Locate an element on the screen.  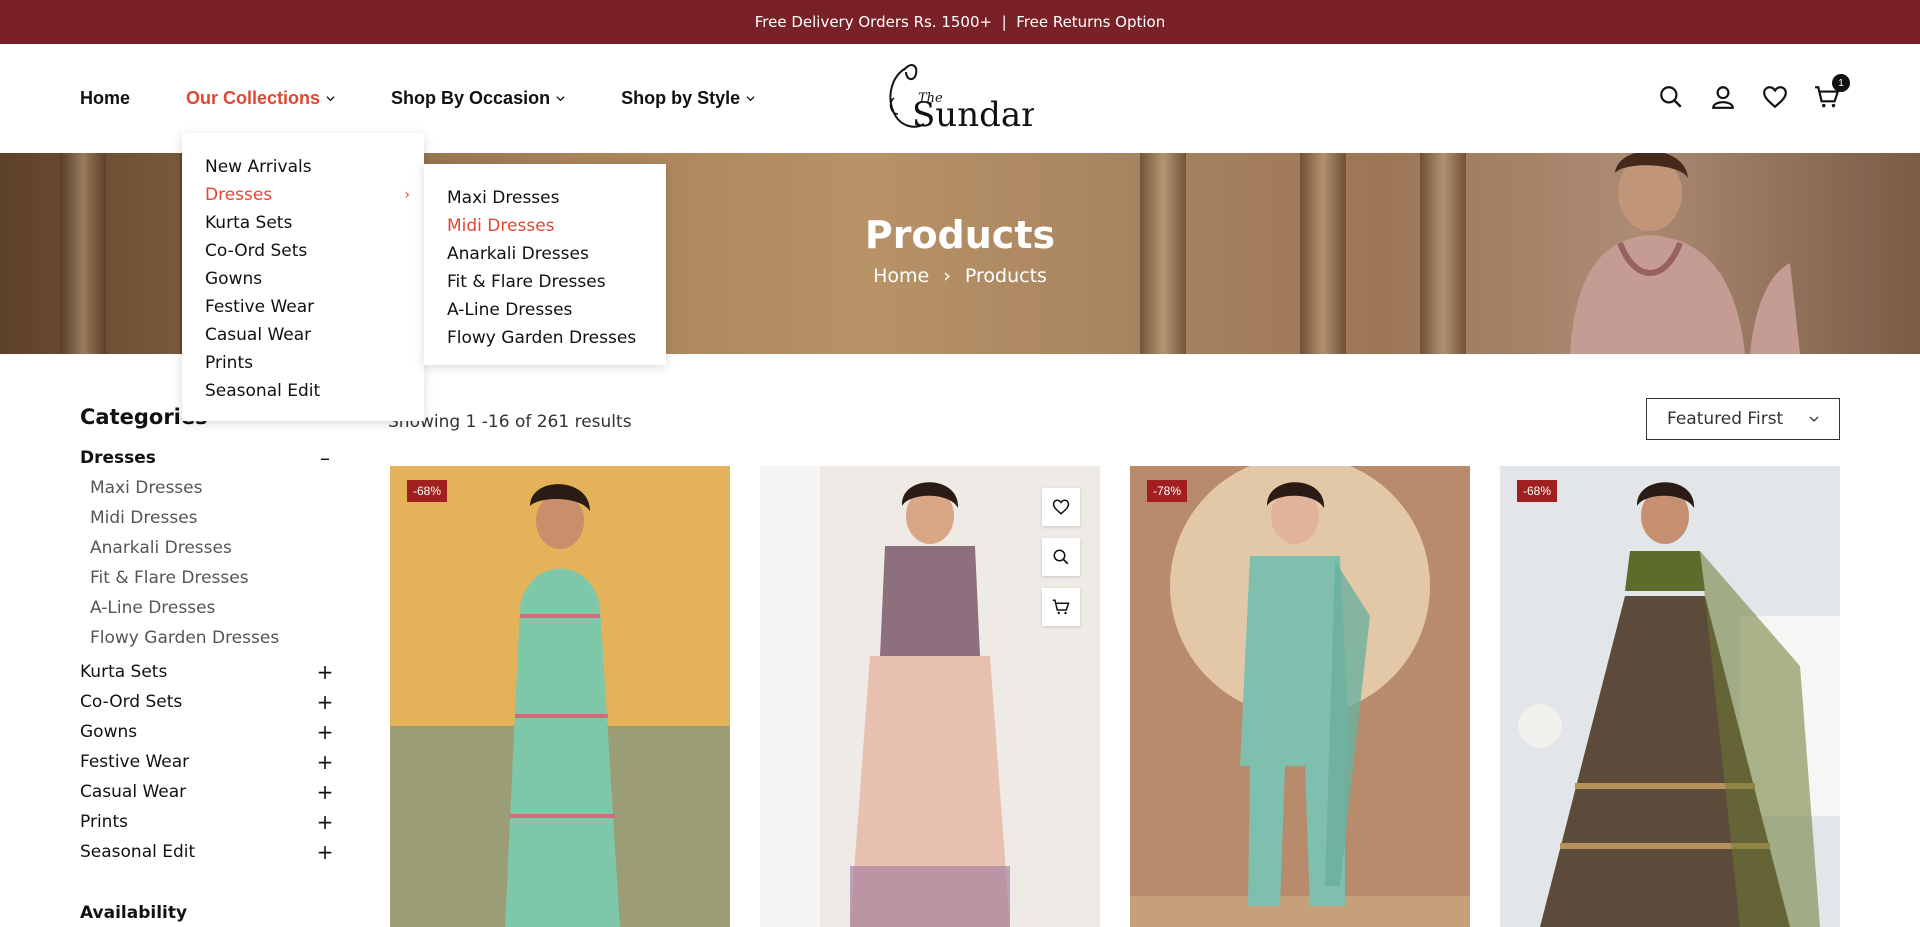
cart-count-badge: 1 is located at coordinates (1841, 83).